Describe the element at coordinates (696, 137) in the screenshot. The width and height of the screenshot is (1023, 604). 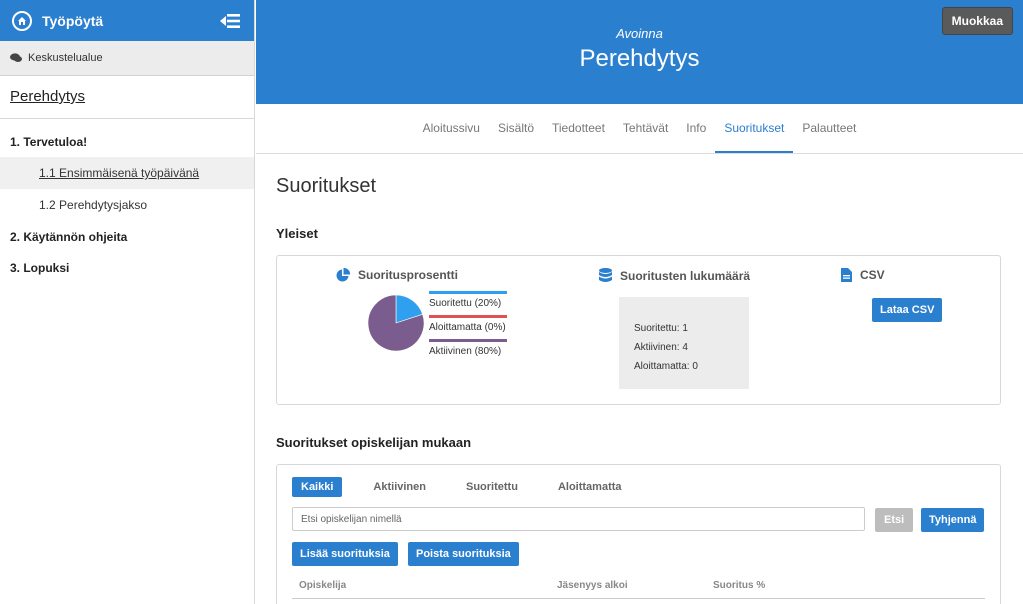
I see `tab-info: Info` at that location.